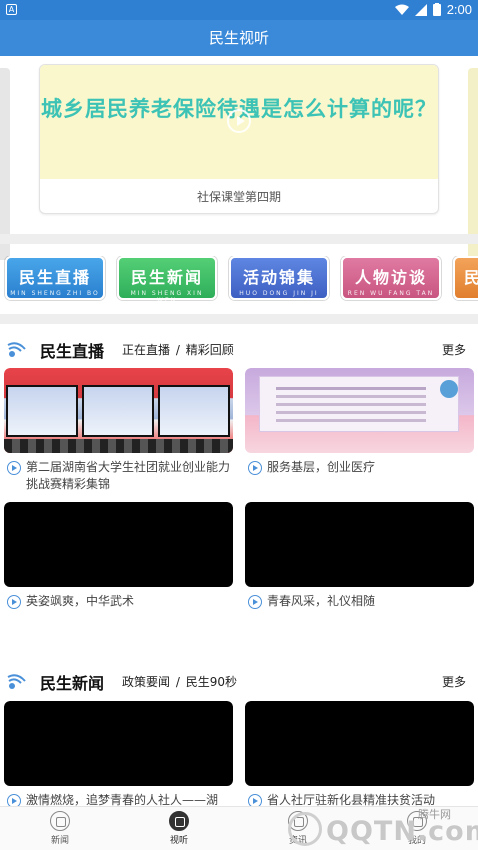 The width and height of the screenshot is (478, 850). I want to click on video-card: 服务基层，创业医疗, so click(359, 422).